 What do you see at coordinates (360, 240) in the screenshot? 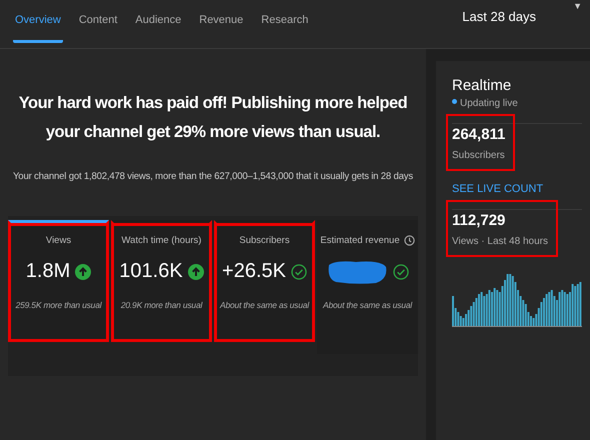
I see `metric-label: Estimated revenue` at bounding box center [360, 240].